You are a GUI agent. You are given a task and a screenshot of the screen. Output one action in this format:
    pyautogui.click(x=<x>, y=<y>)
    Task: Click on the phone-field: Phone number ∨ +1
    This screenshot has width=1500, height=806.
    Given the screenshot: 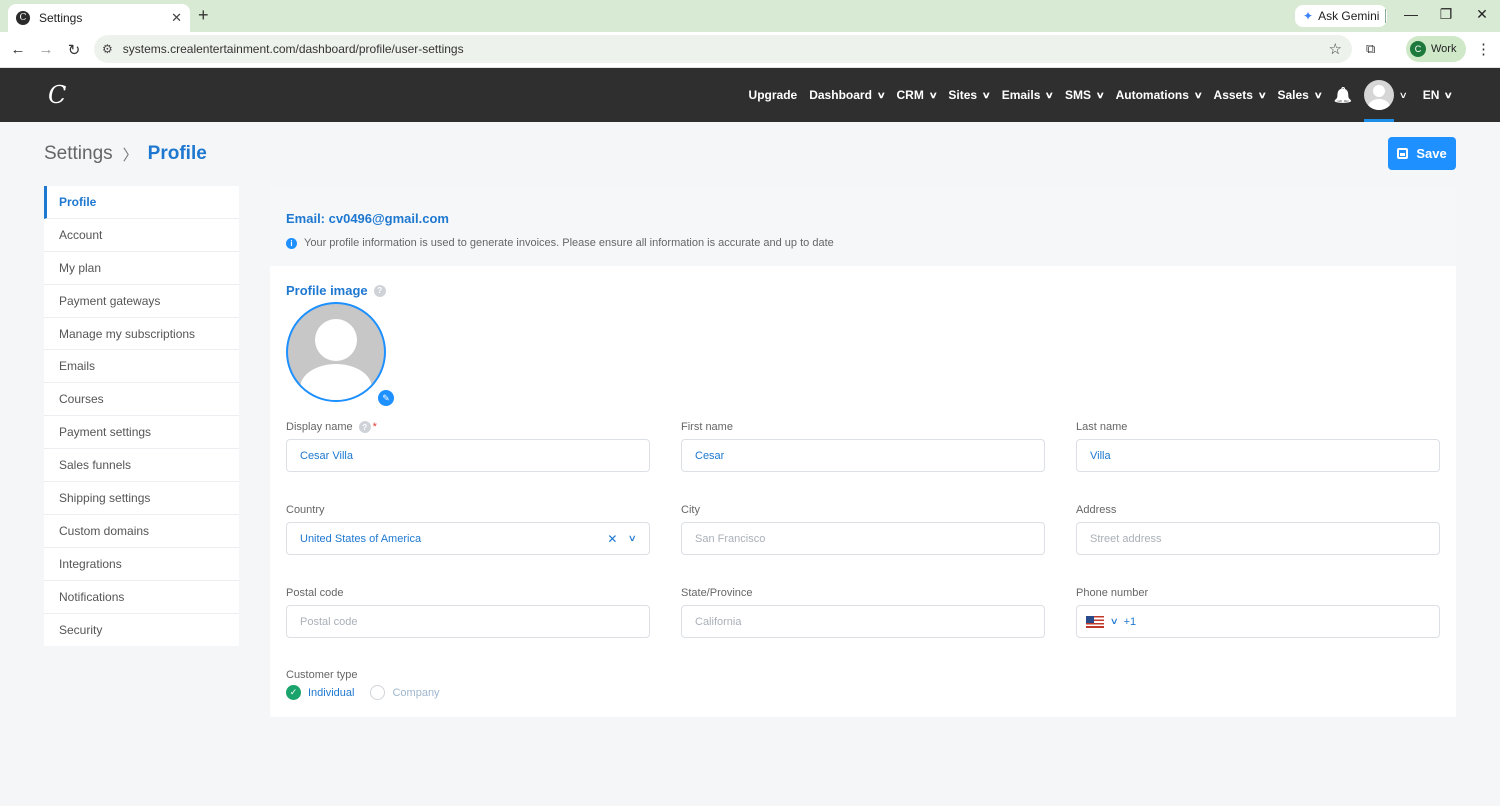 What is the action you would take?
    pyautogui.click(x=1258, y=611)
    